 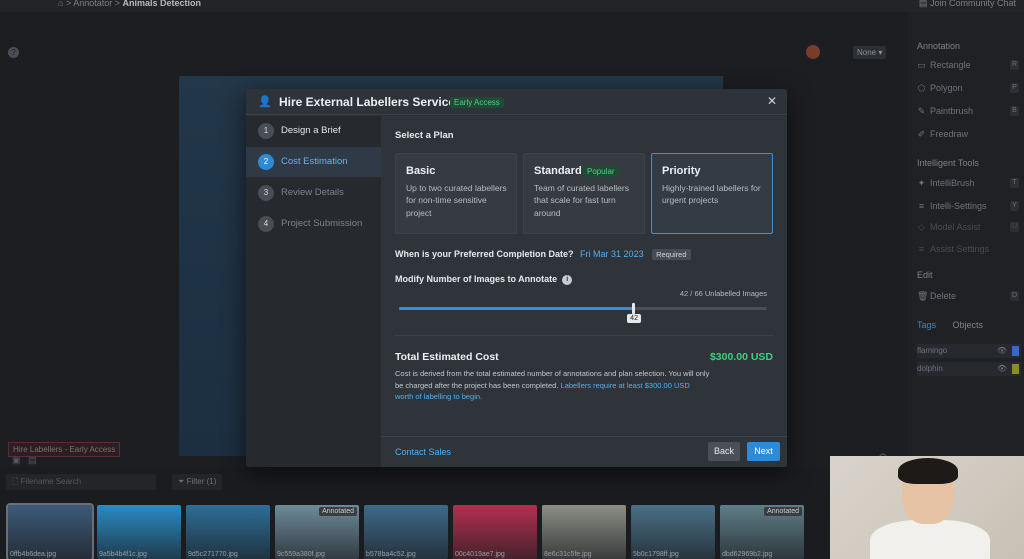 I want to click on images-slider, so click(x=583, y=308).